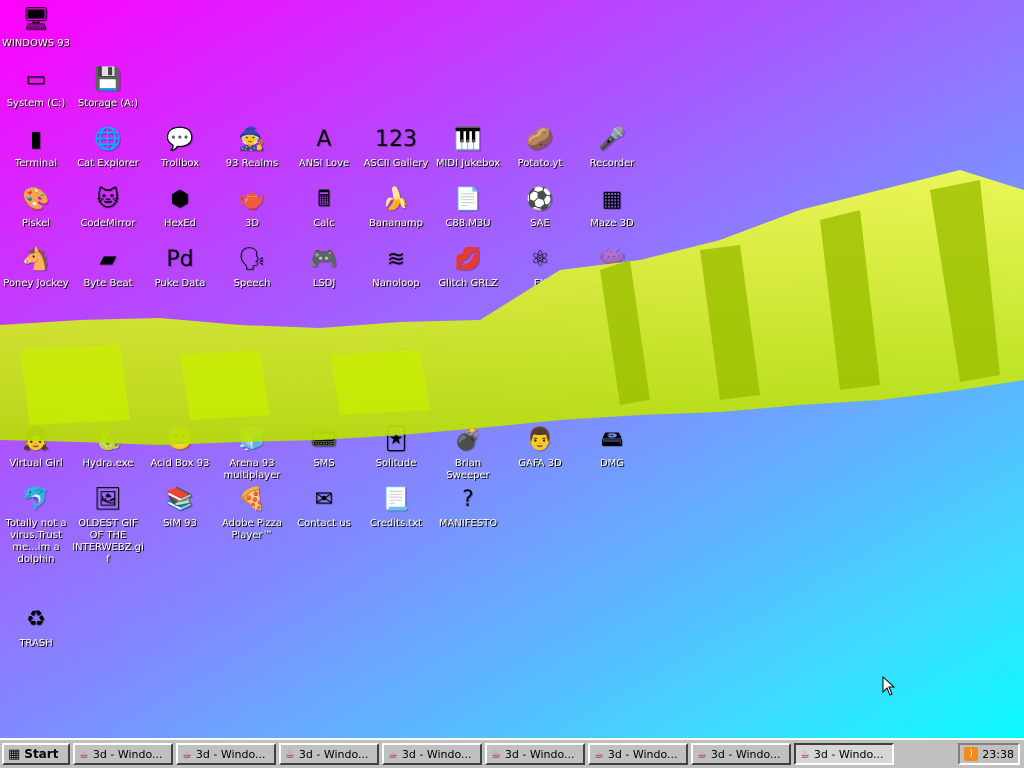  Describe the element at coordinates (324, 274) in the screenshot. I see `desktop-icon: 🎮 LSDJ` at that location.